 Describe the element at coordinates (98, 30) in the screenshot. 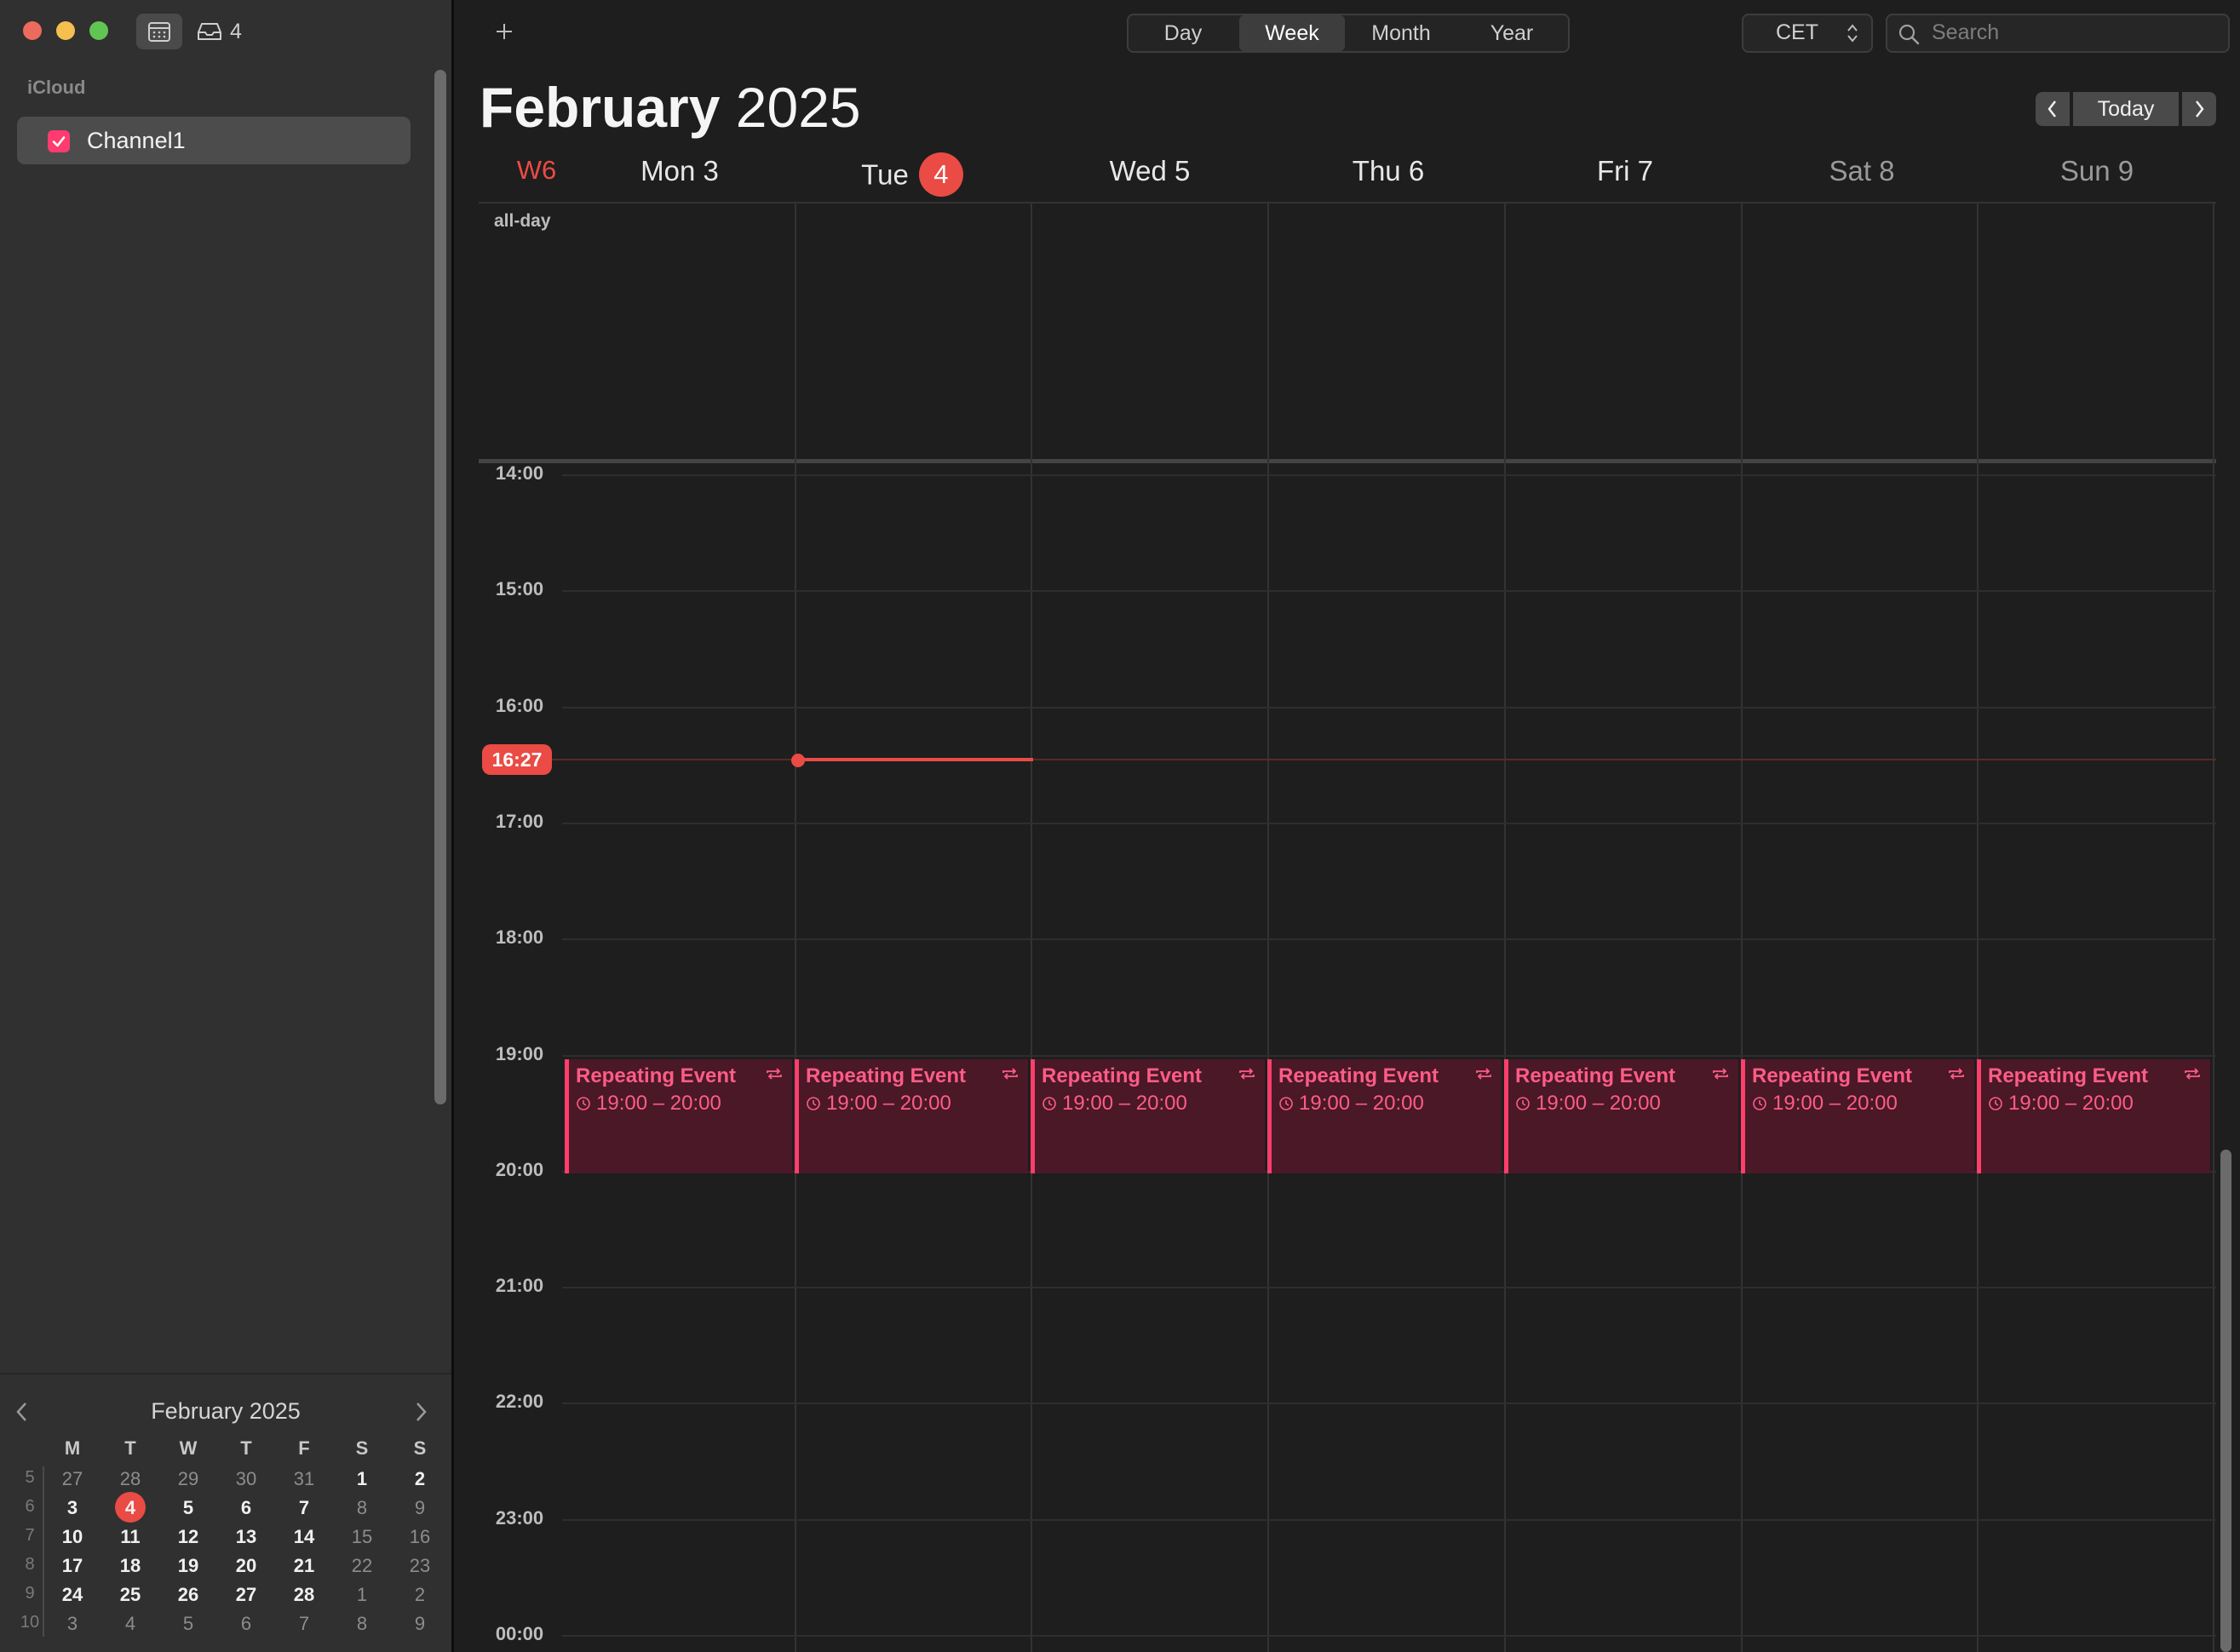

I see `zoom-window-button` at that location.